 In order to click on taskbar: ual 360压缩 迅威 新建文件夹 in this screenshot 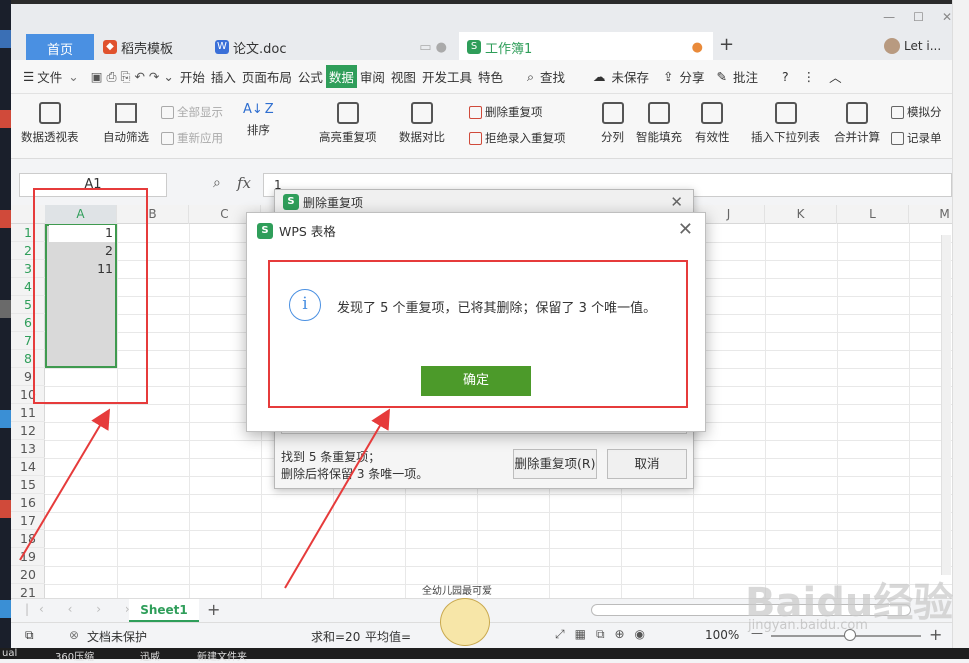, I will do `click(484, 655)`.